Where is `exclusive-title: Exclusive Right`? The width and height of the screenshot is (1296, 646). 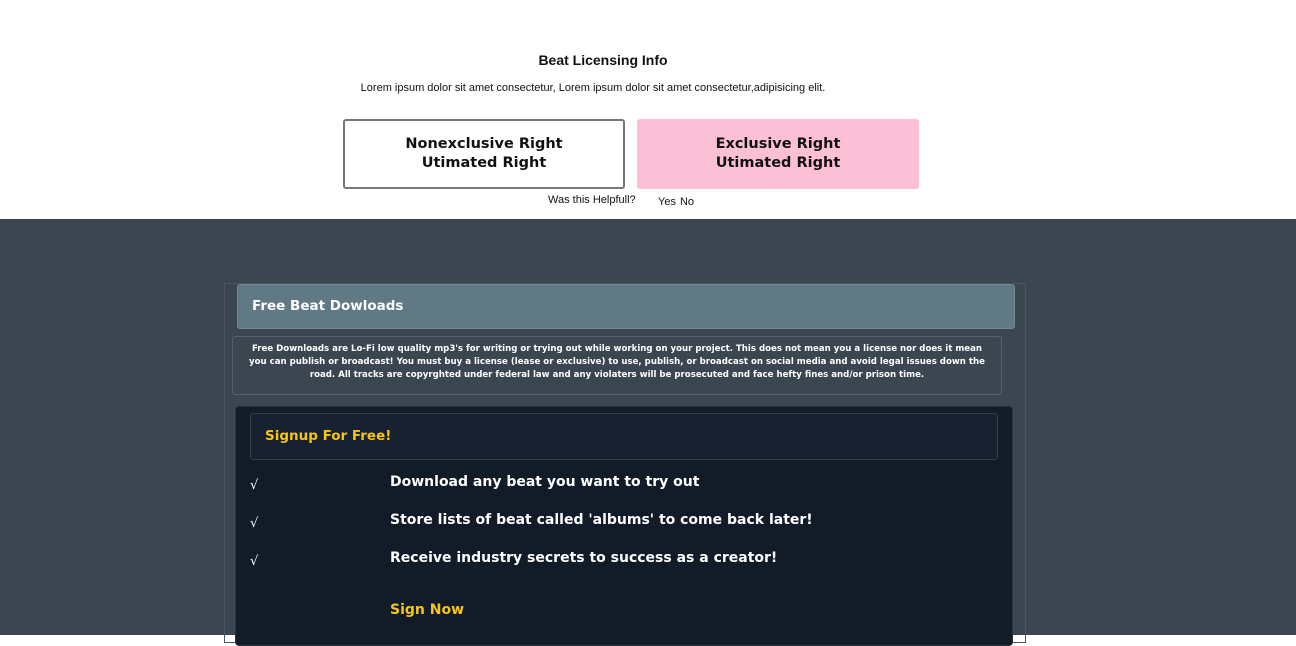
exclusive-title: Exclusive Right is located at coordinates (778, 144).